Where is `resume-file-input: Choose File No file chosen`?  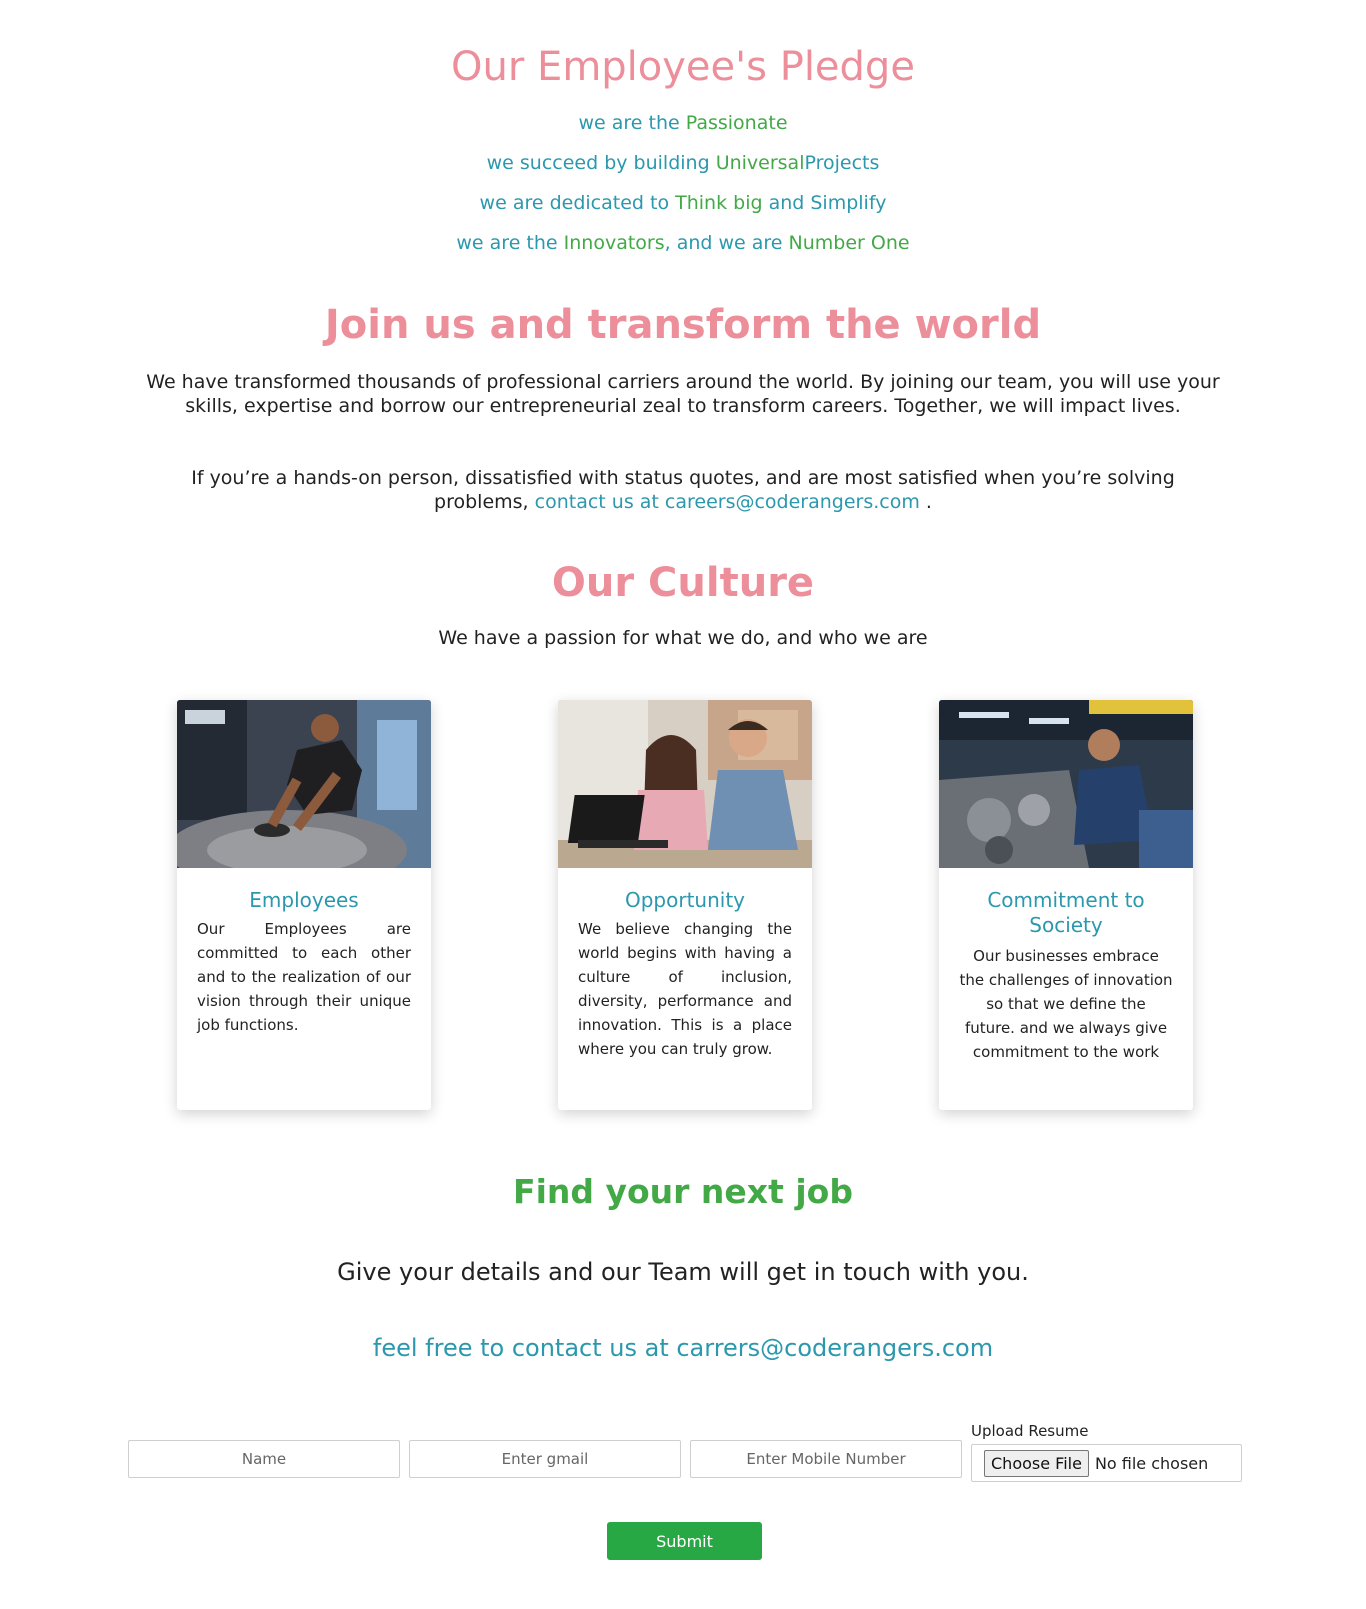 resume-file-input: Choose File No file chosen is located at coordinates (1106, 1463).